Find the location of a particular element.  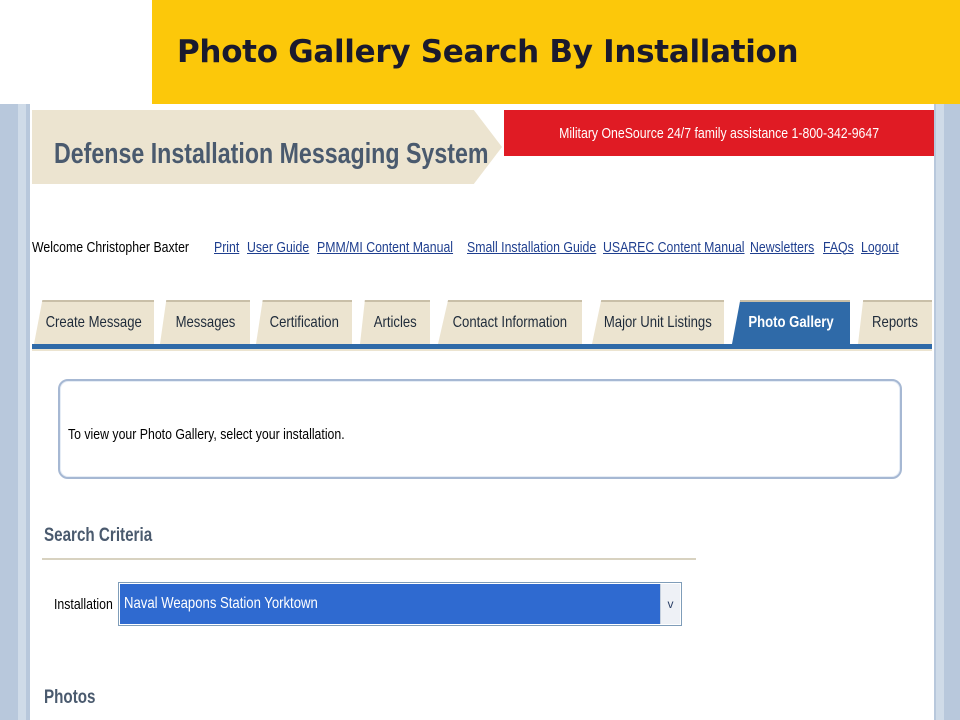

tab-label: Articles is located at coordinates (395, 322).